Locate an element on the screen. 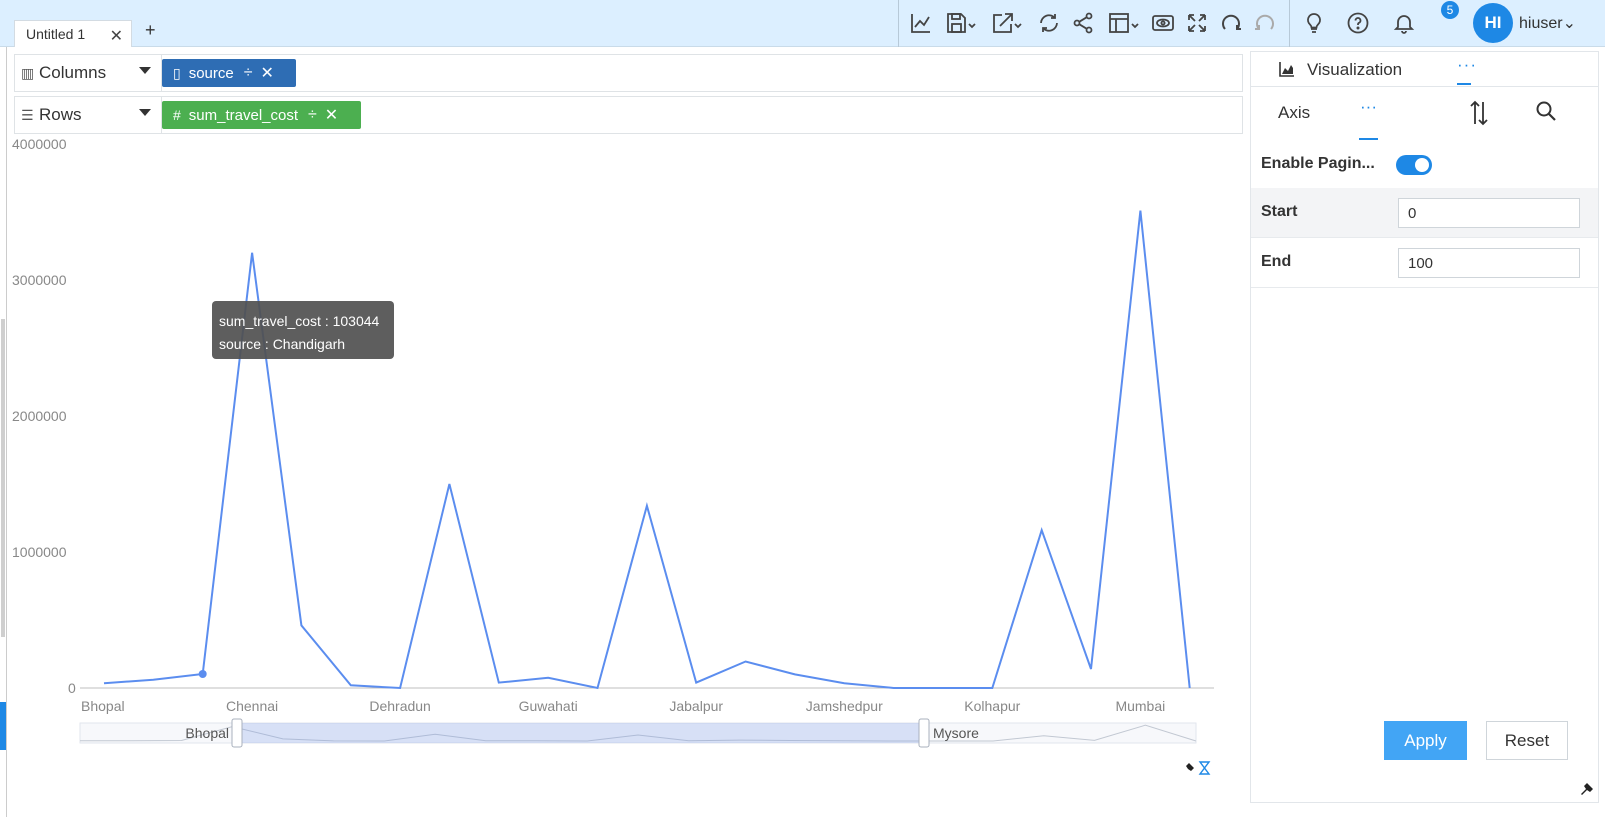 Image resolution: width=1605 pixels, height=817 pixels. refresh-icon is located at coordinates (1049, 23).